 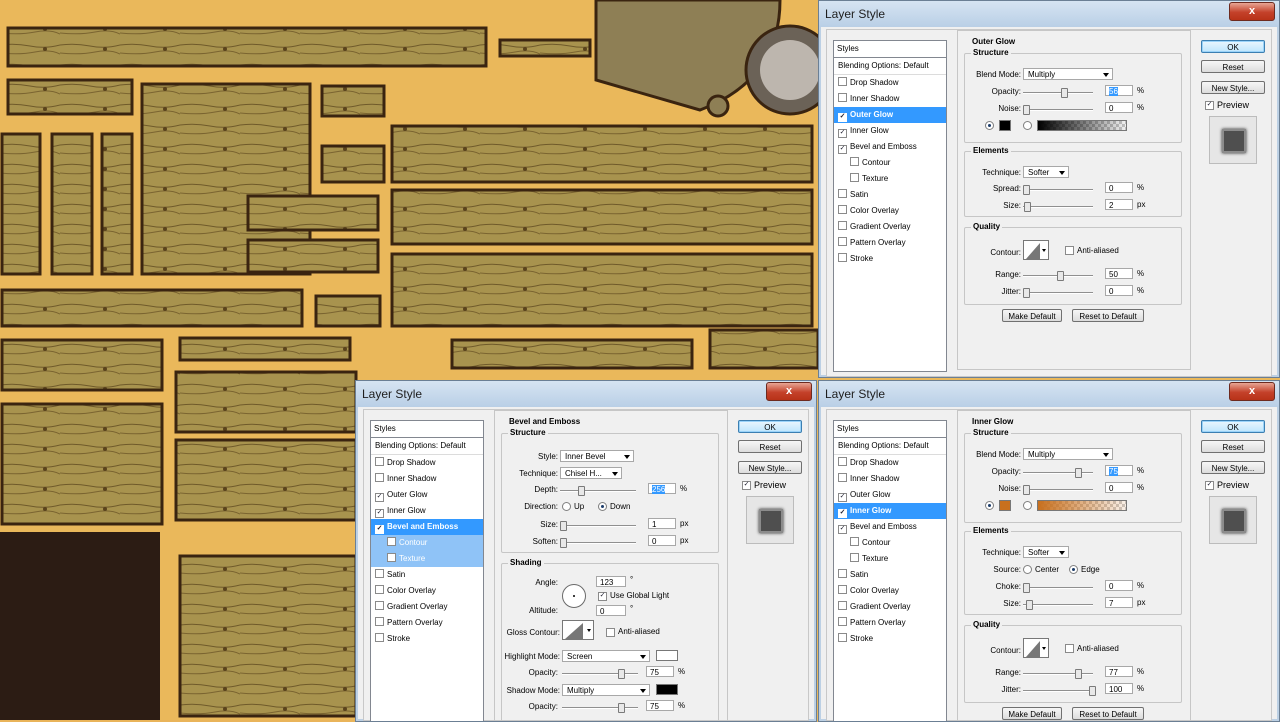 I want to click on highlight-opacity-slider, so click(x=600, y=674).